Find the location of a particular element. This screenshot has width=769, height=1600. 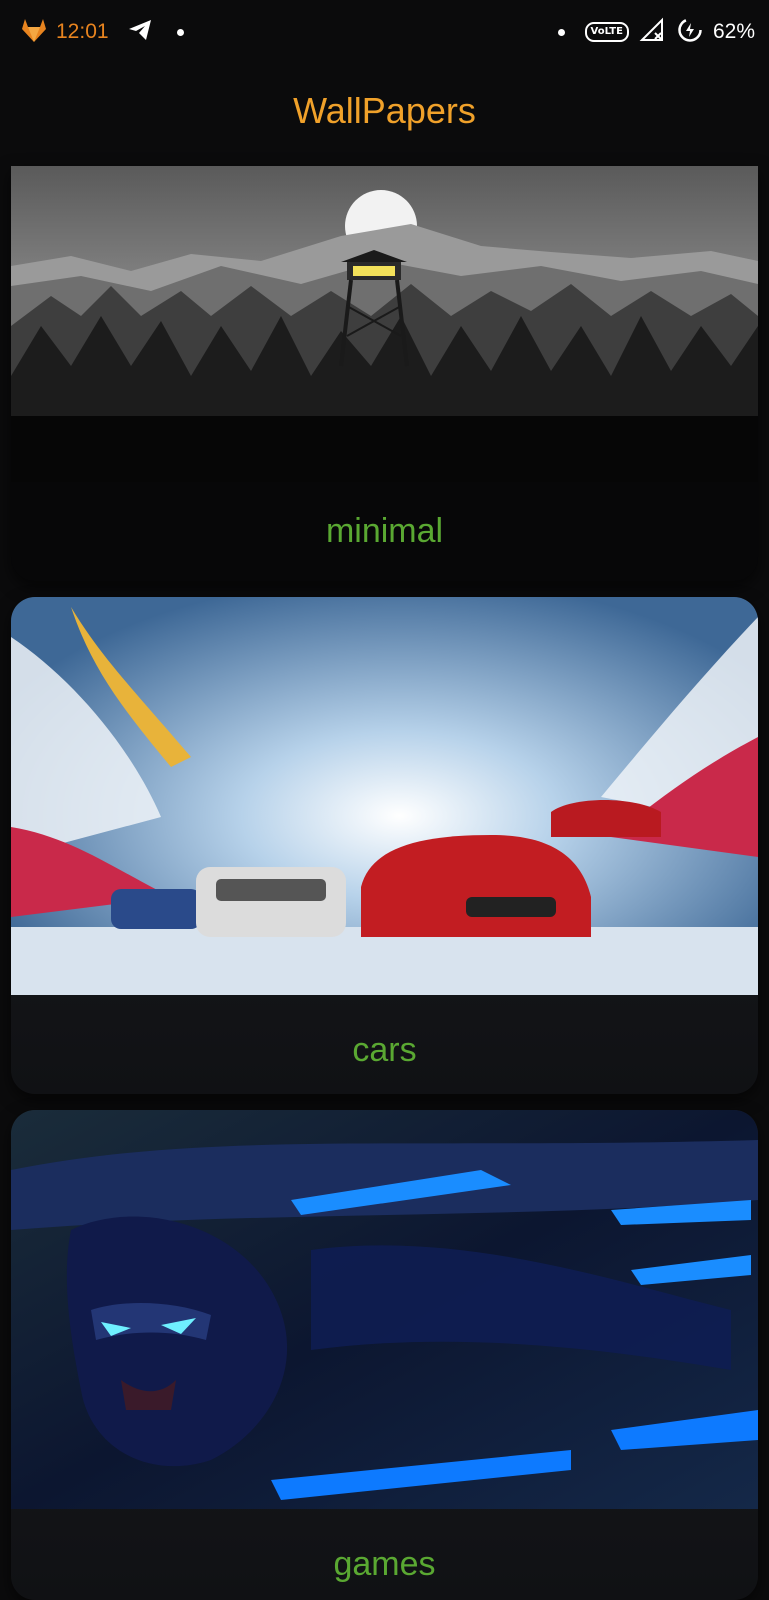

category-label-minimal: minimal is located at coordinates (384, 531).